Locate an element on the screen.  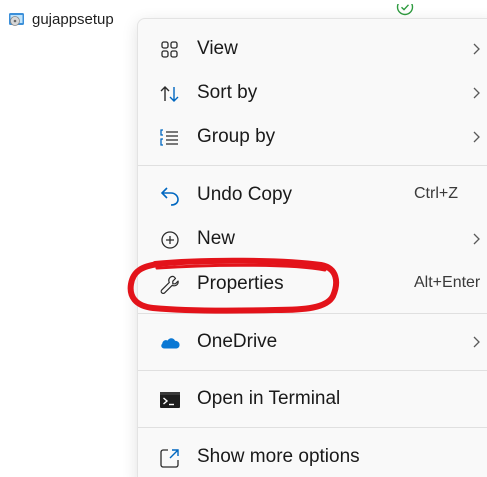
menu-item-view: View is located at coordinates (312, 49).